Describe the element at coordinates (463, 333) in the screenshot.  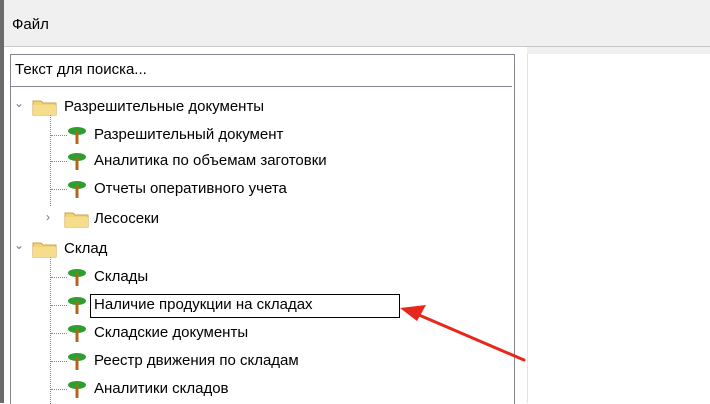
I see `annotation-arrow-icon` at that location.